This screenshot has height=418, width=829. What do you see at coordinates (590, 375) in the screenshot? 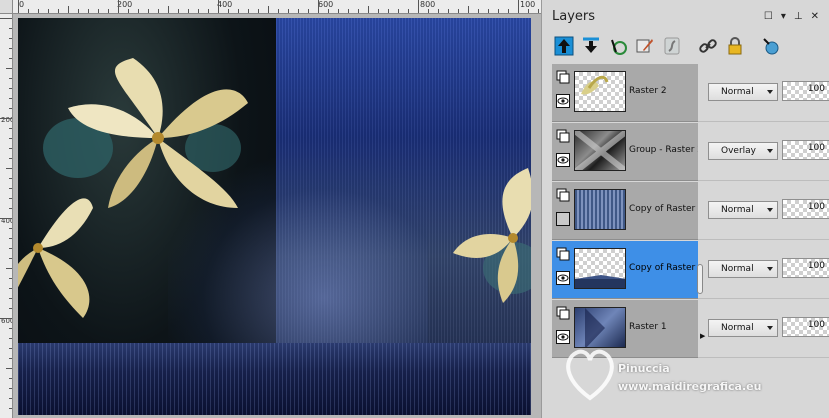
I see `heart-logo` at bounding box center [590, 375].